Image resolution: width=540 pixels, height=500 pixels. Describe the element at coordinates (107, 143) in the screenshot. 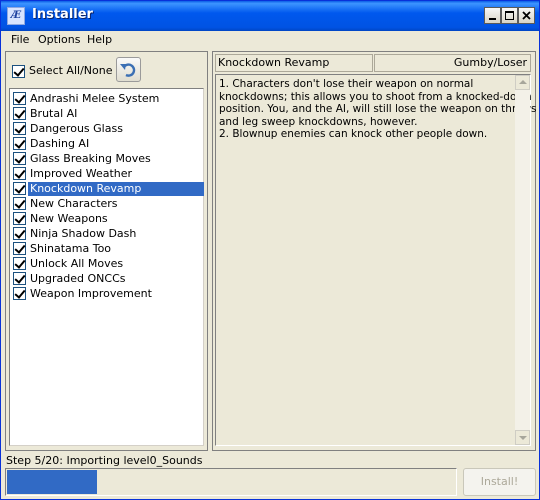

I see `list-item: Dashing AI` at that location.